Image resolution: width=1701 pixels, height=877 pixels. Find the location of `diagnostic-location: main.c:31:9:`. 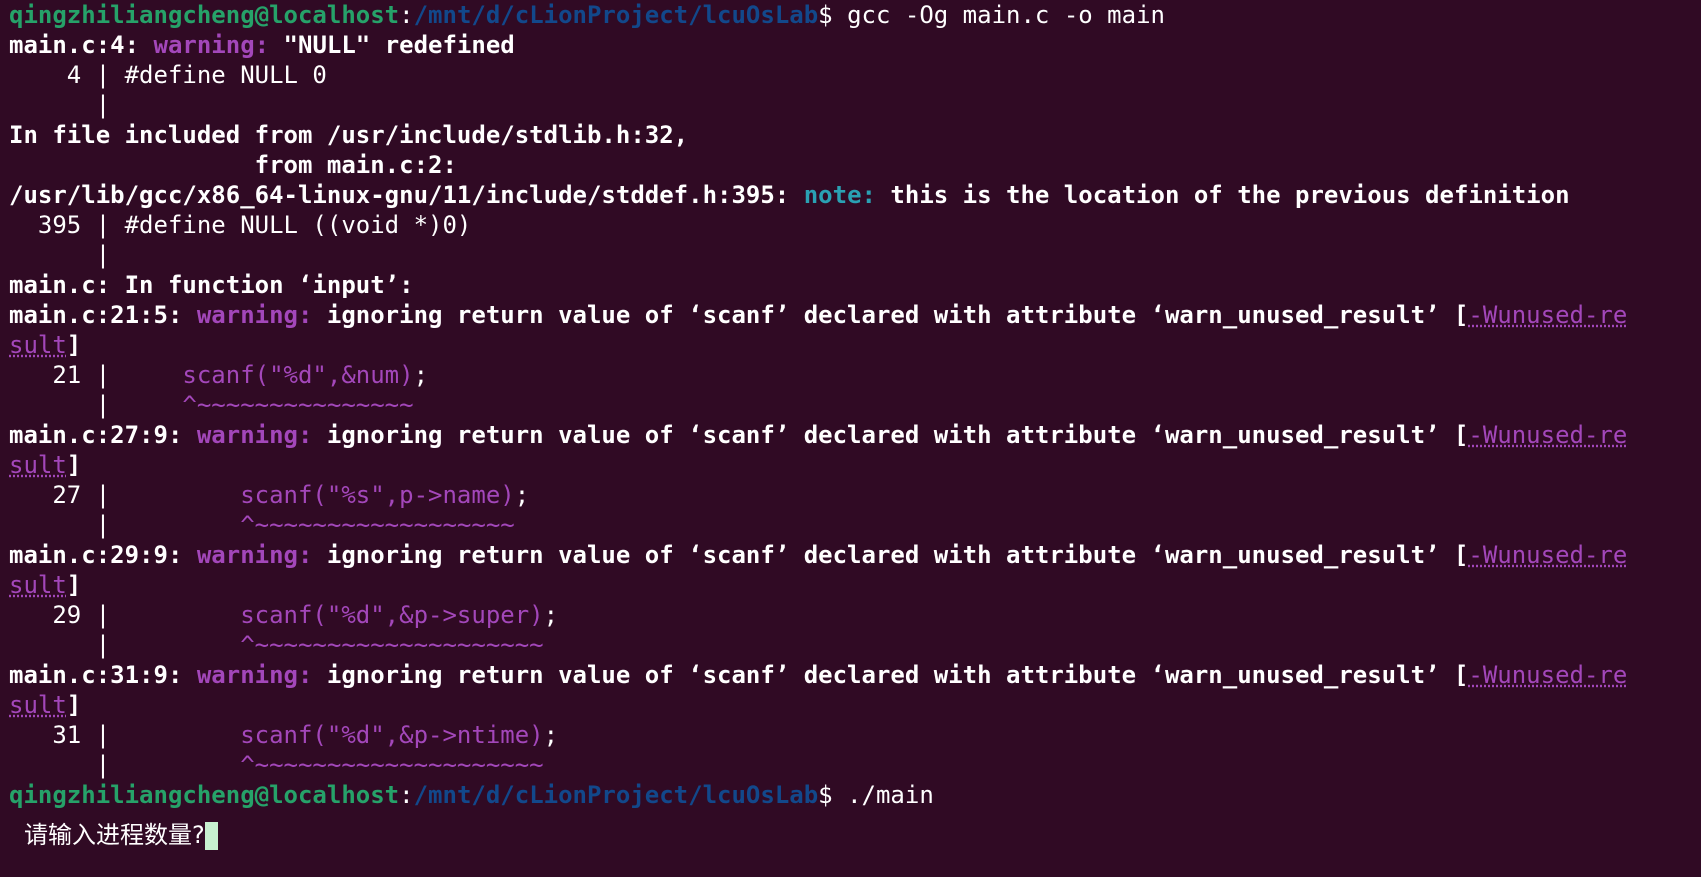

diagnostic-location: main.c:31:9: is located at coordinates (103, 675).